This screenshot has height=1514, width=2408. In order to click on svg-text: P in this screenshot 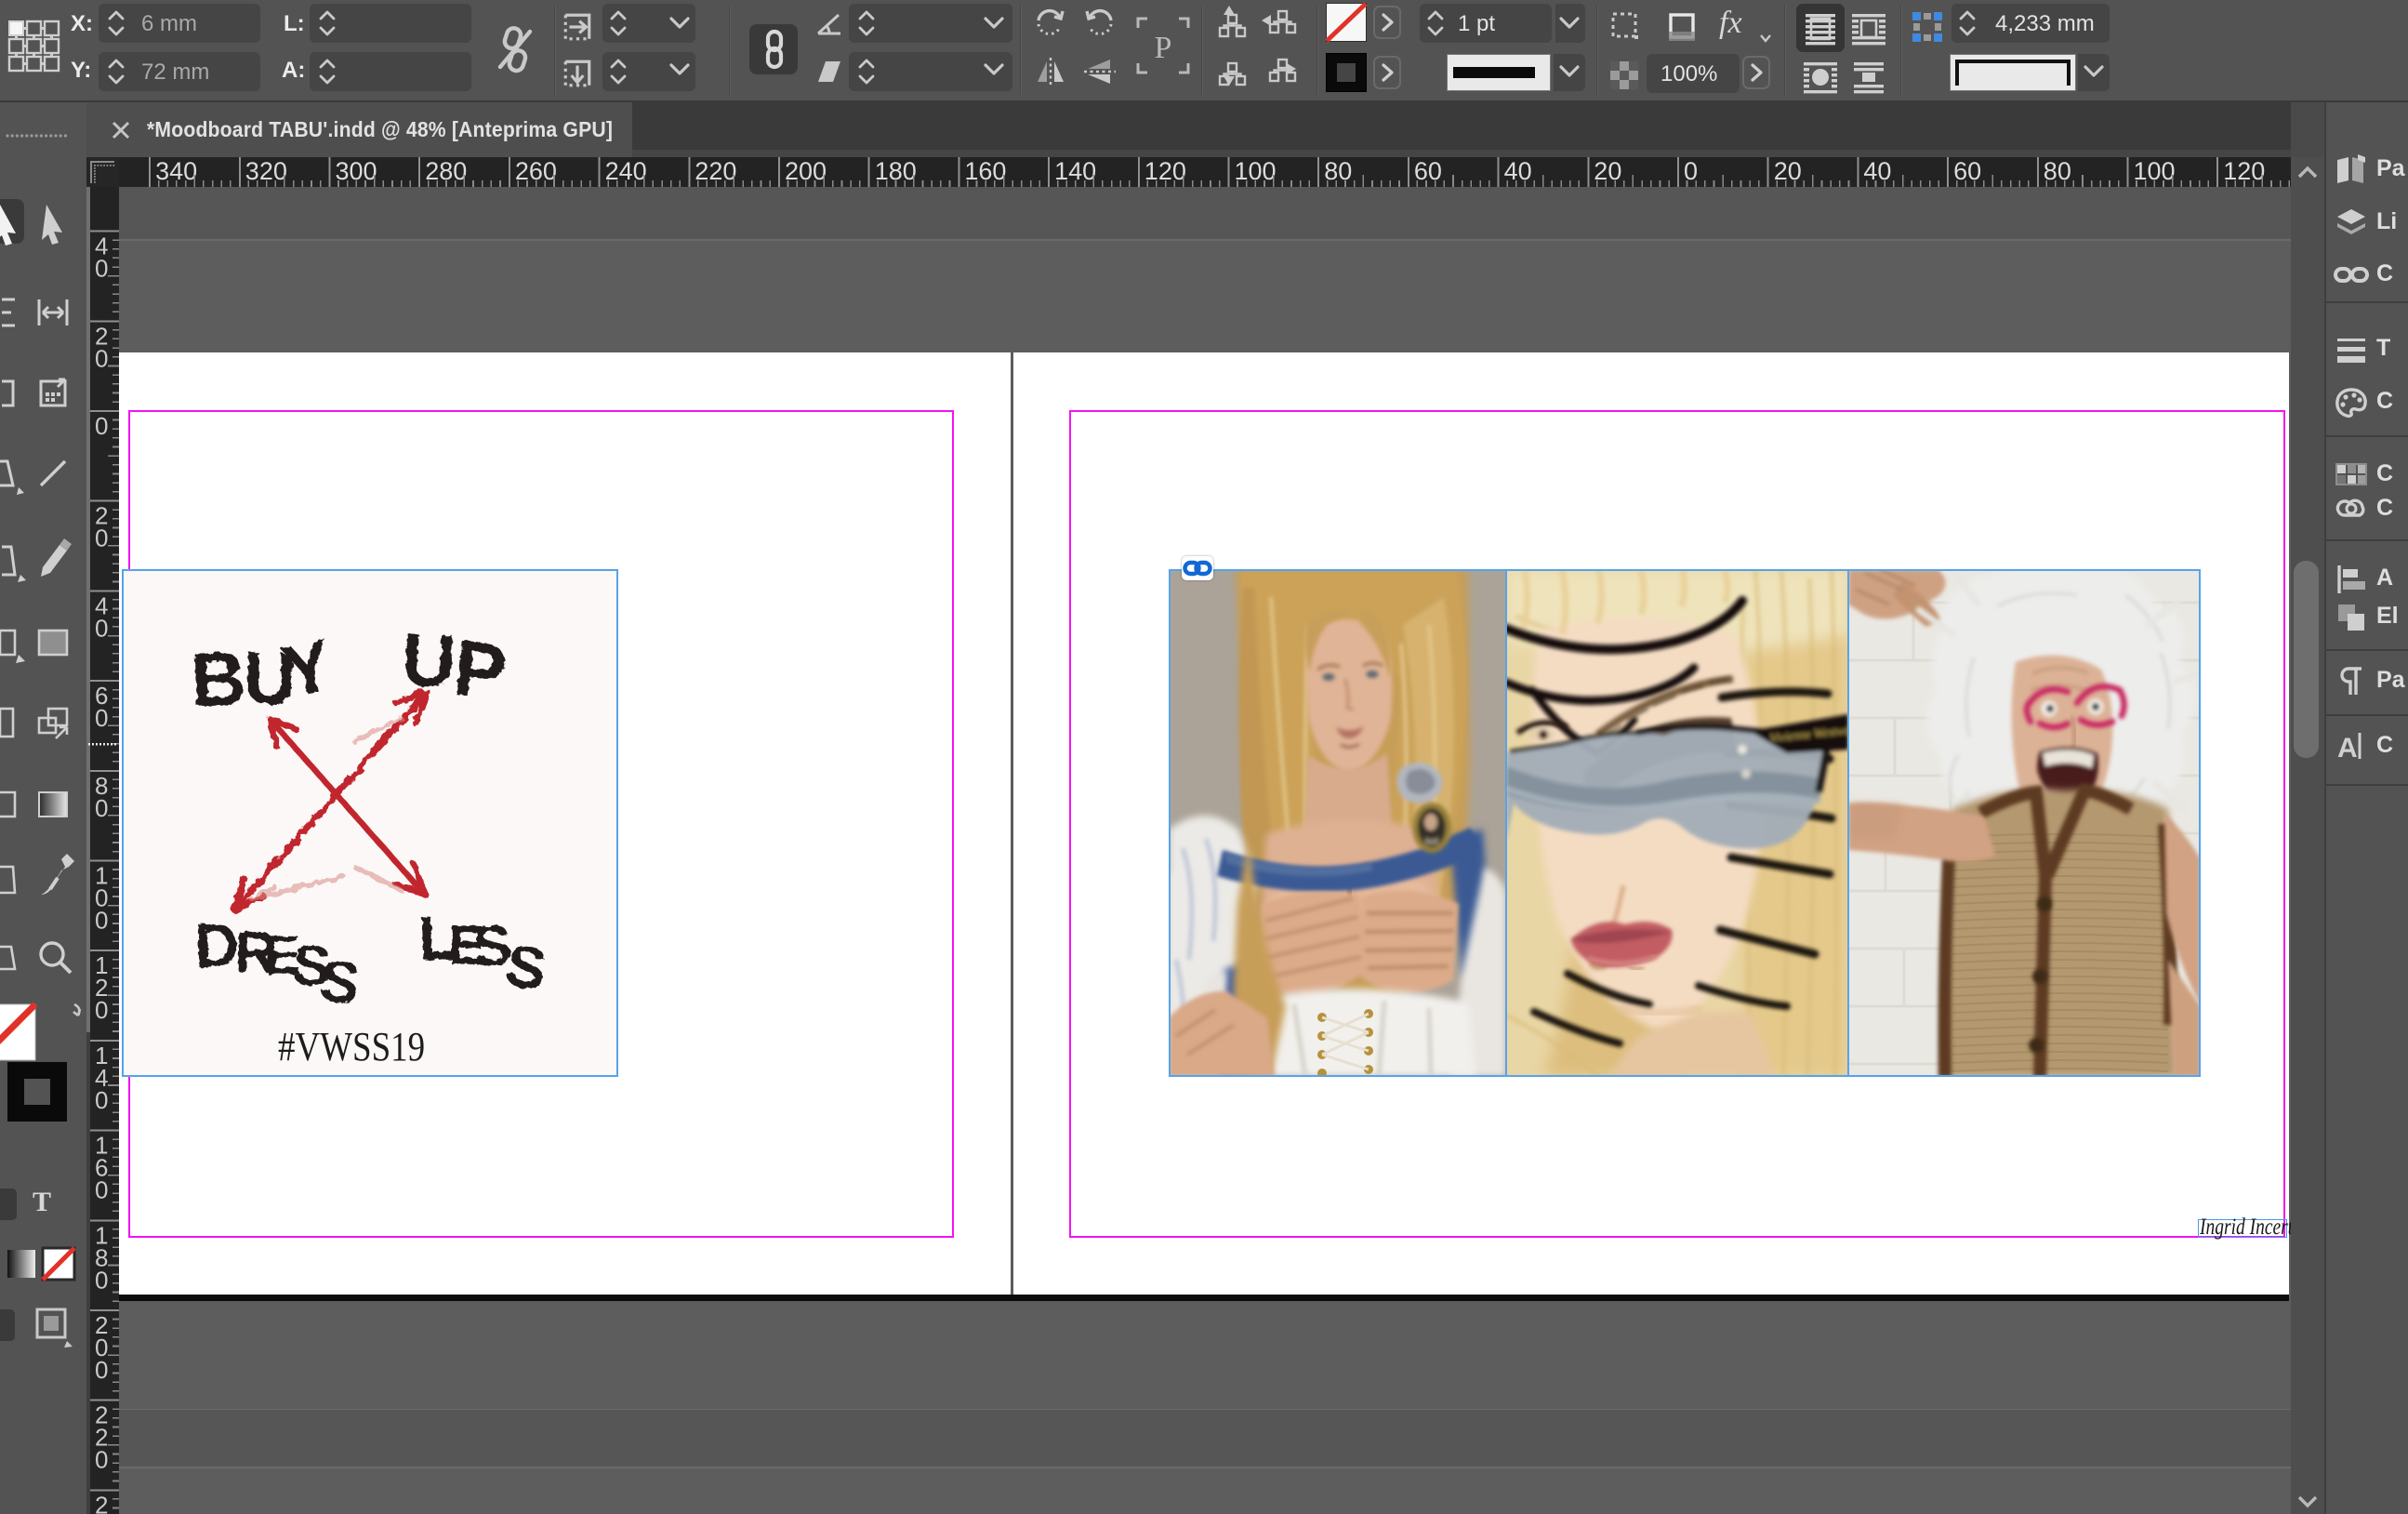, I will do `click(1163, 48)`.